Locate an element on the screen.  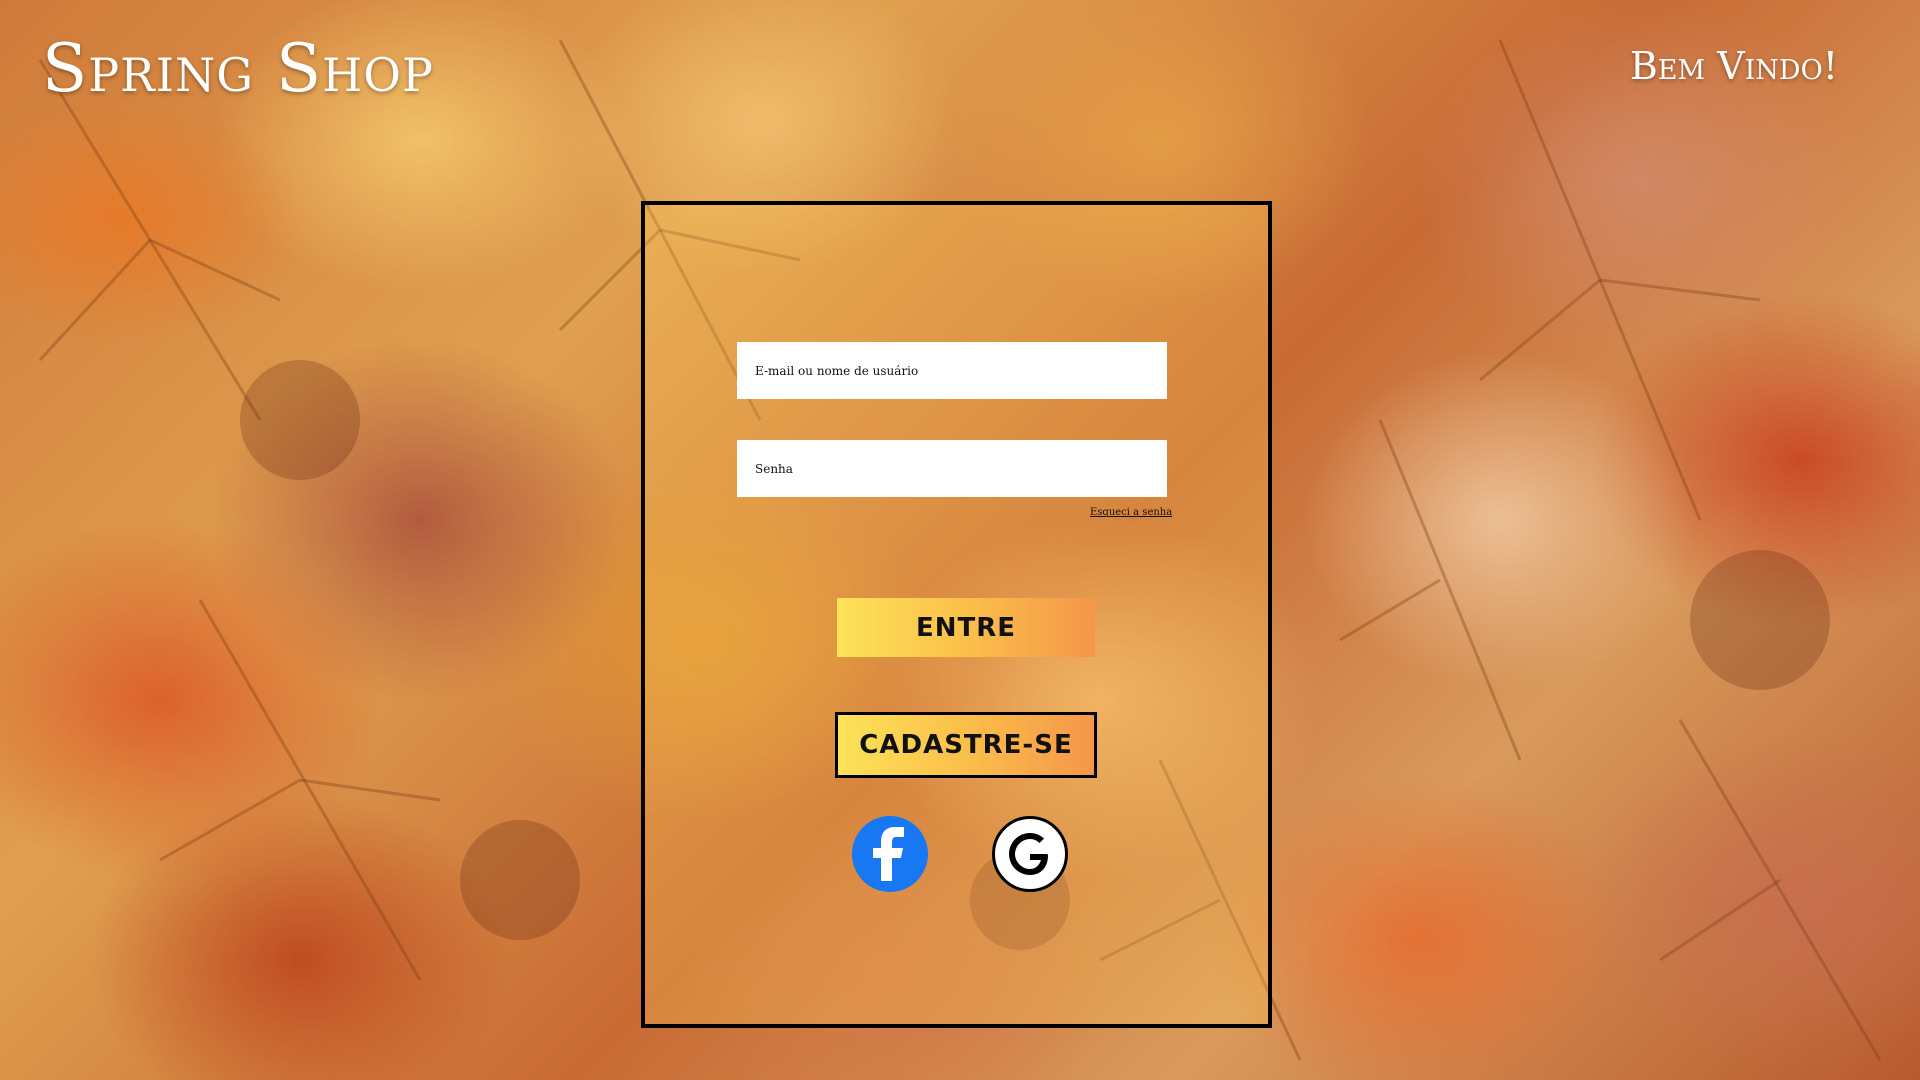
forgot-password-link: Esqueci a senha is located at coordinates (1131, 512).